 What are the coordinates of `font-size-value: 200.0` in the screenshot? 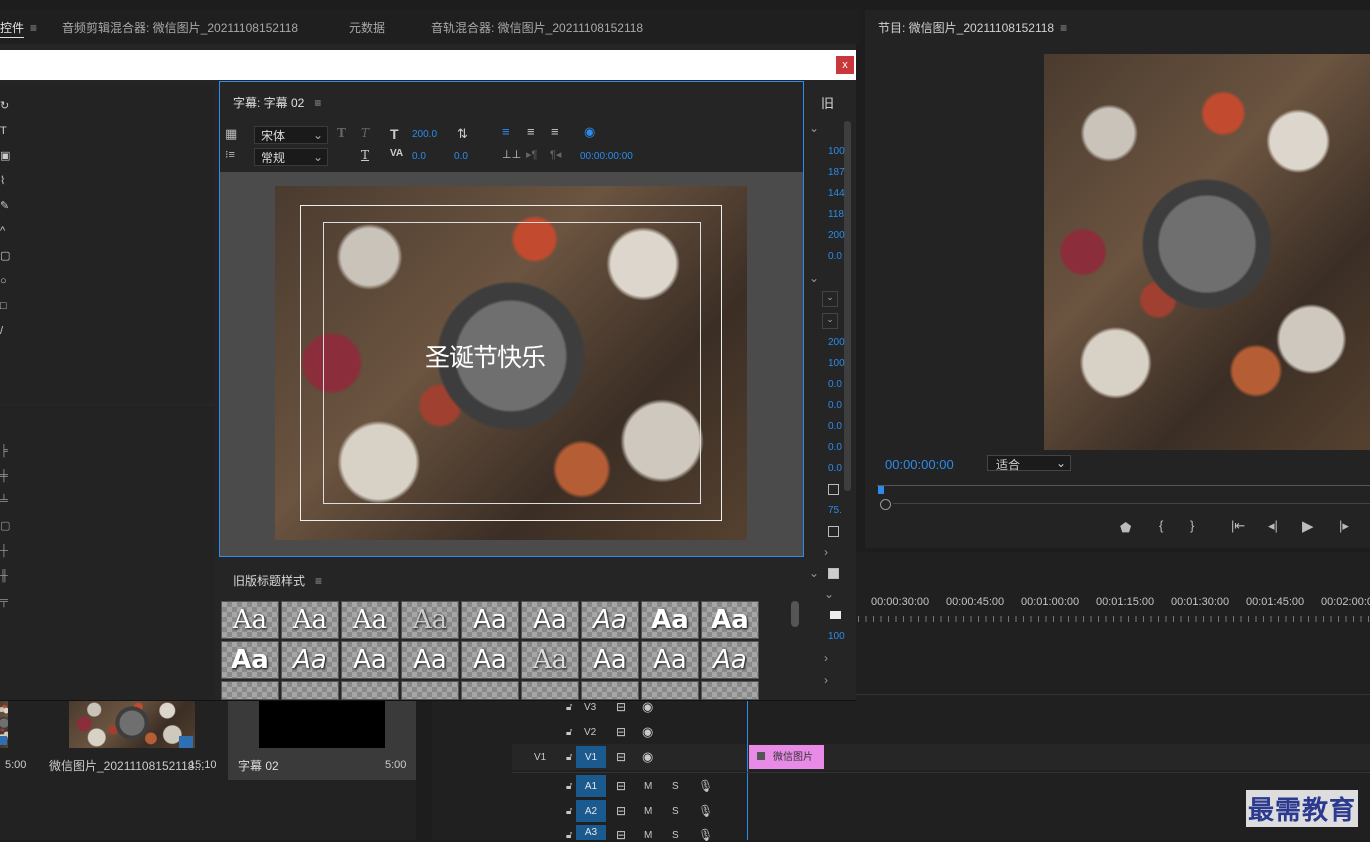 It's located at (424, 134).